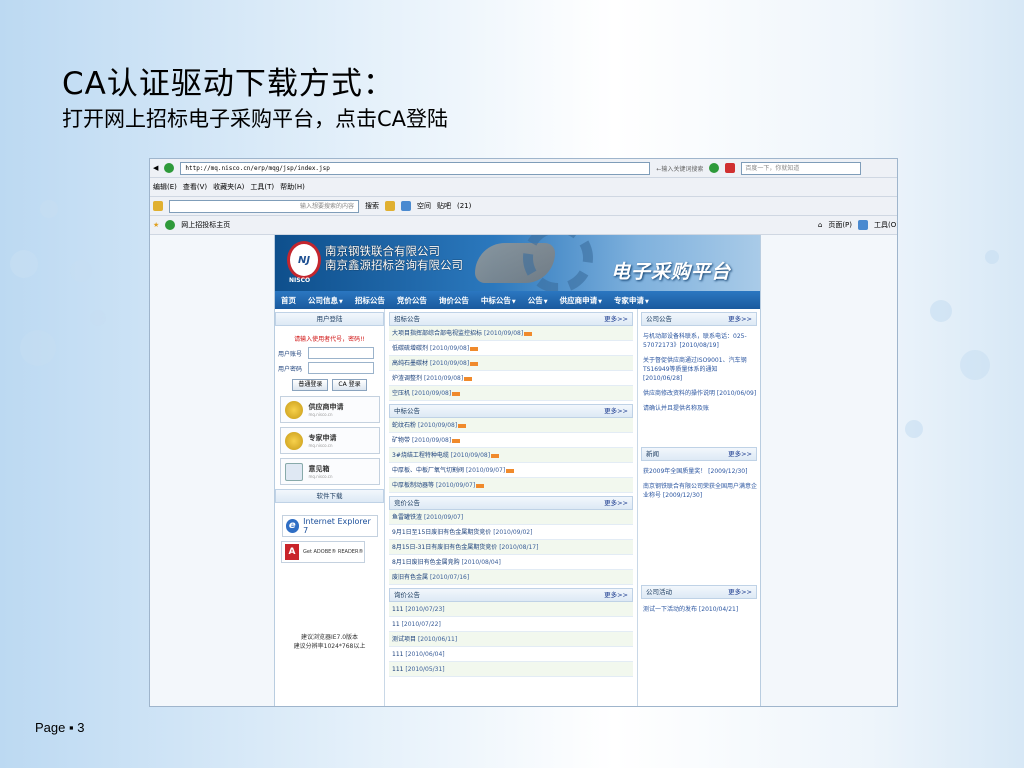 This screenshot has height=768, width=1024. Describe the element at coordinates (700, 471) in the screenshot. I see `news-item: 获2009年全国质量奖！ [2009/12/30]` at that location.